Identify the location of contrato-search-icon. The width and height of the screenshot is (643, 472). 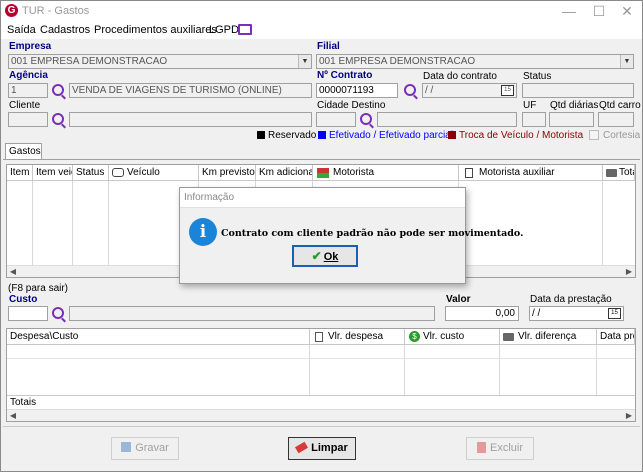
(410, 90).